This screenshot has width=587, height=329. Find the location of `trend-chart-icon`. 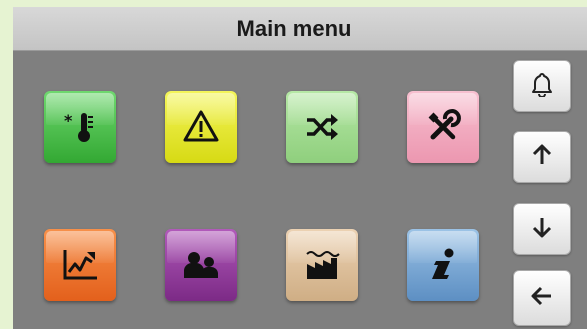

trend-chart-icon is located at coordinates (80, 265).